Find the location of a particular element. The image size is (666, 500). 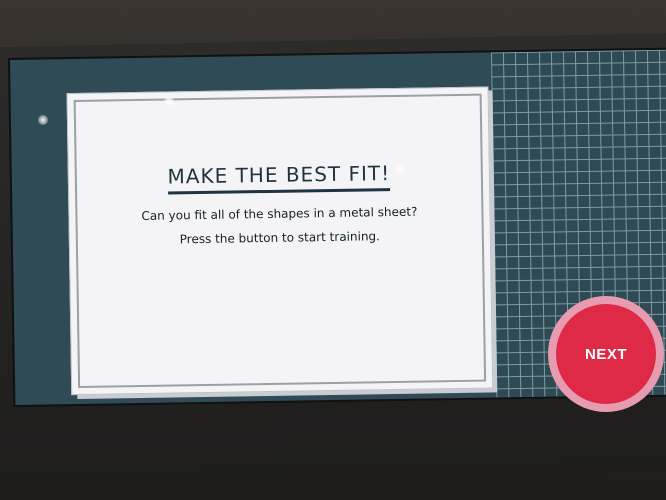

next-button: NEXT is located at coordinates (606, 354).